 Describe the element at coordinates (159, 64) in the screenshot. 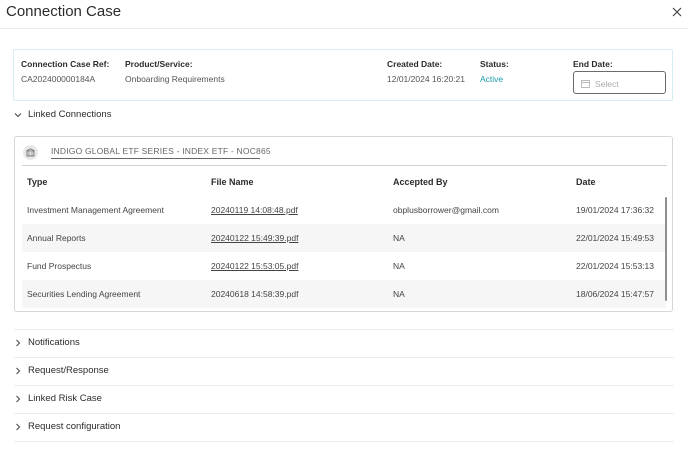

I see `product-label: Product/Service:` at that location.